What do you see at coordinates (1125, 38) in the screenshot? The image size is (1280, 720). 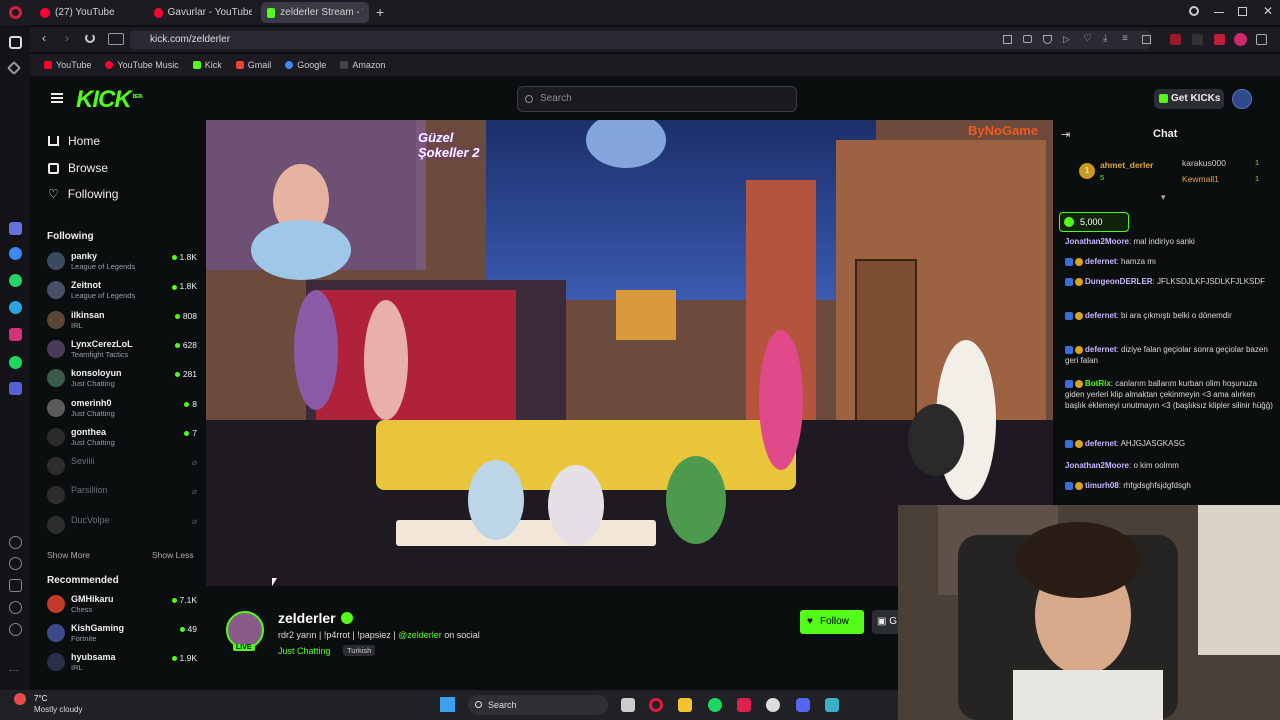 I see `menu-lines-icon: ≡` at bounding box center [1125, 38].